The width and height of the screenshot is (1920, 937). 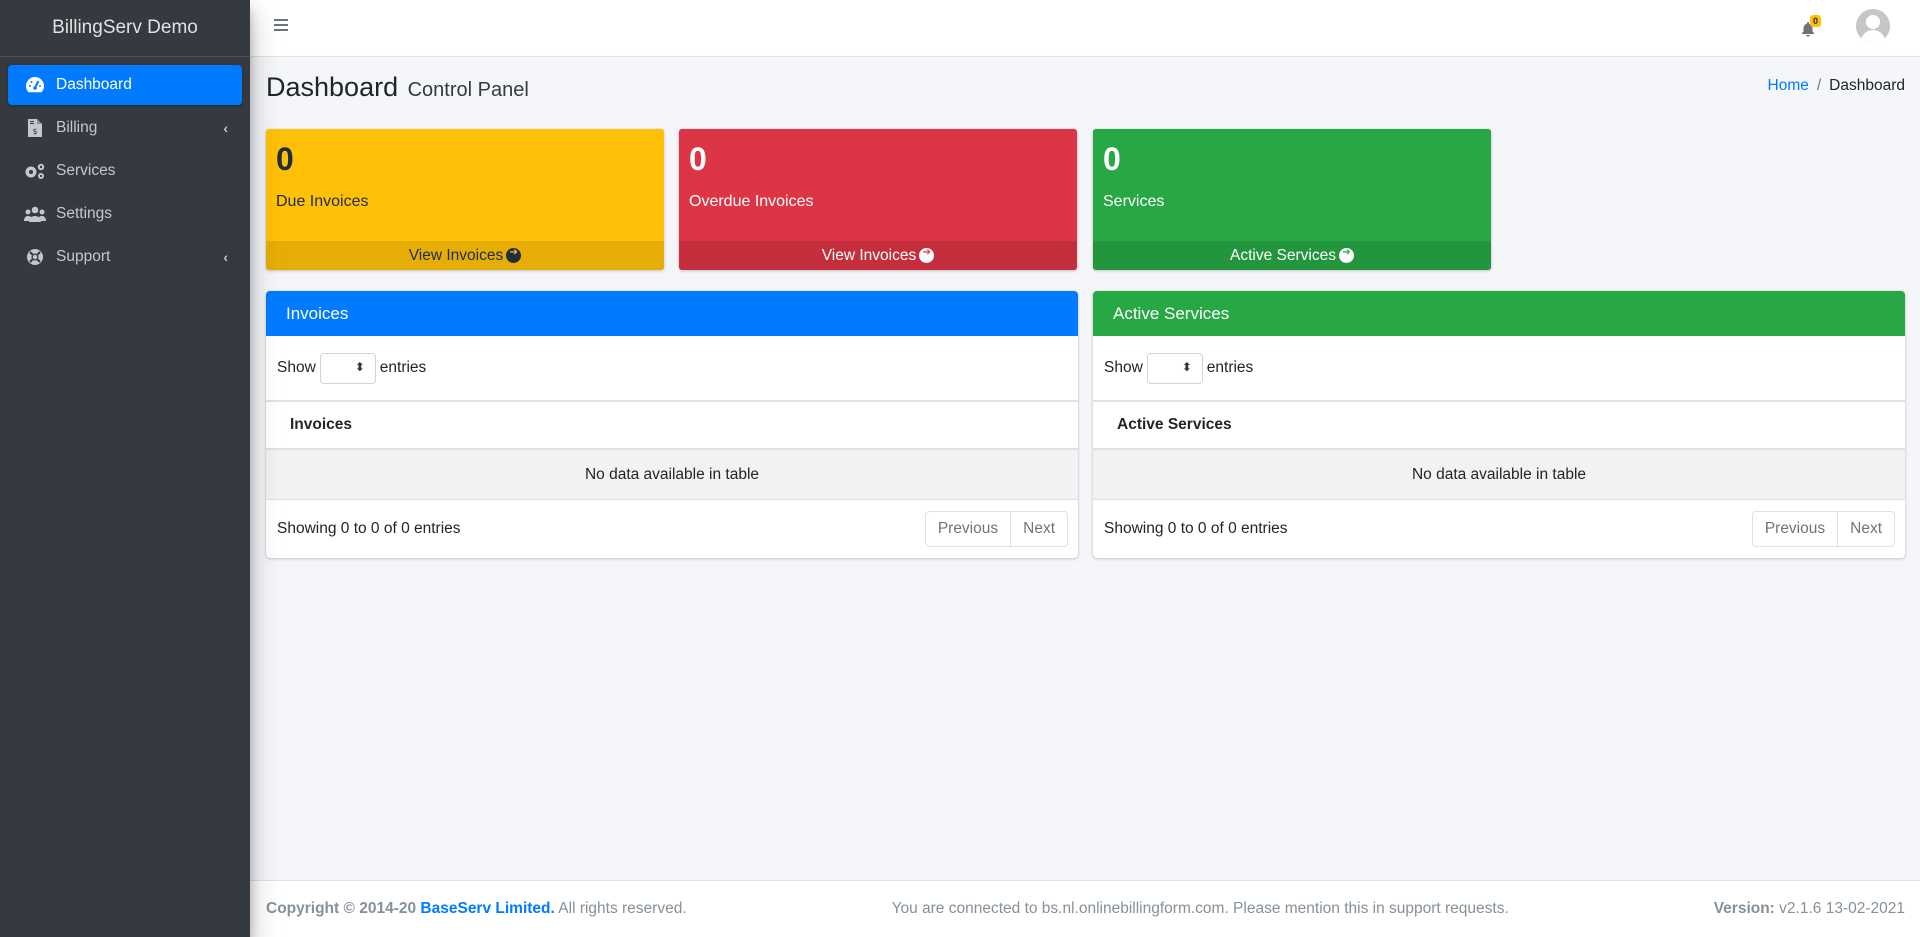 I want to click on sidebar-item-label: Billing, so click(x=77, y=127).